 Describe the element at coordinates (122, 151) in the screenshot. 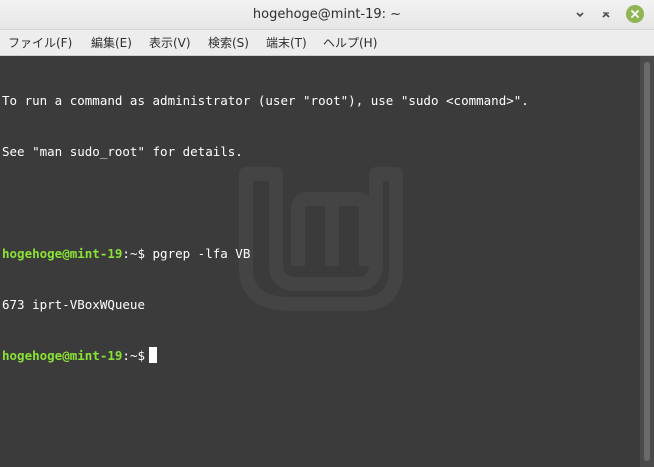

I see `info-line: See "man sudo_root" for details.` at that location.